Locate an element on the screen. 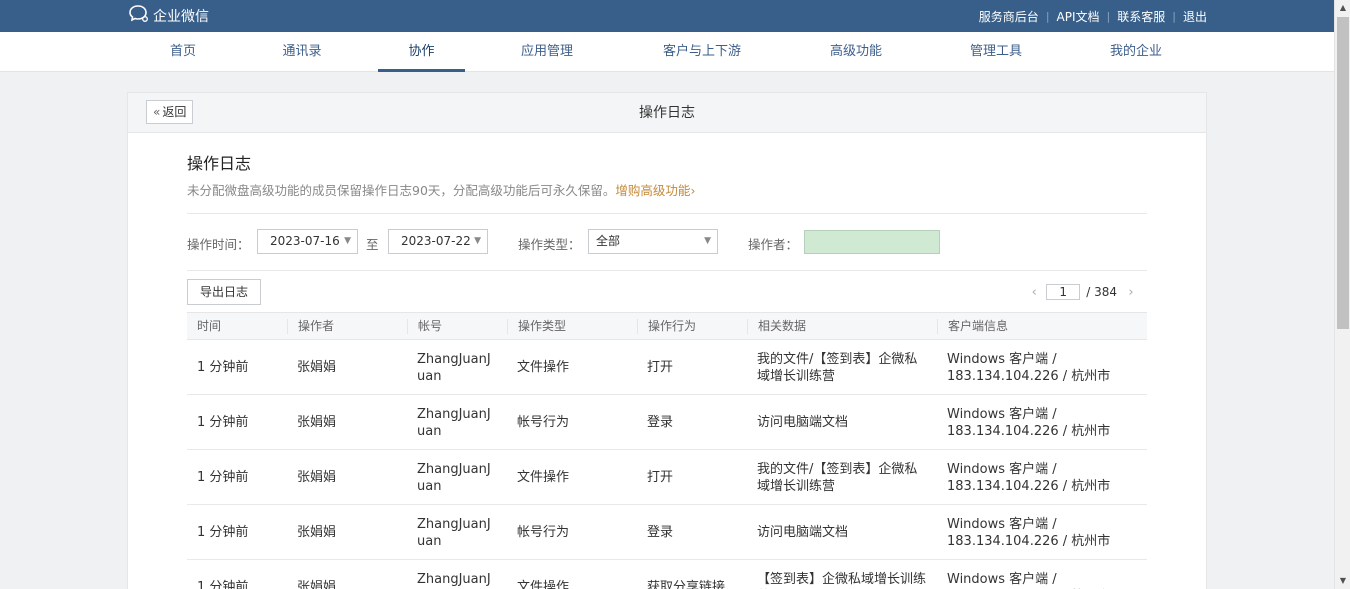 The width and height of the screenshot is (1350, 589). col-time: 时间 is located at coordinates (209, 326).